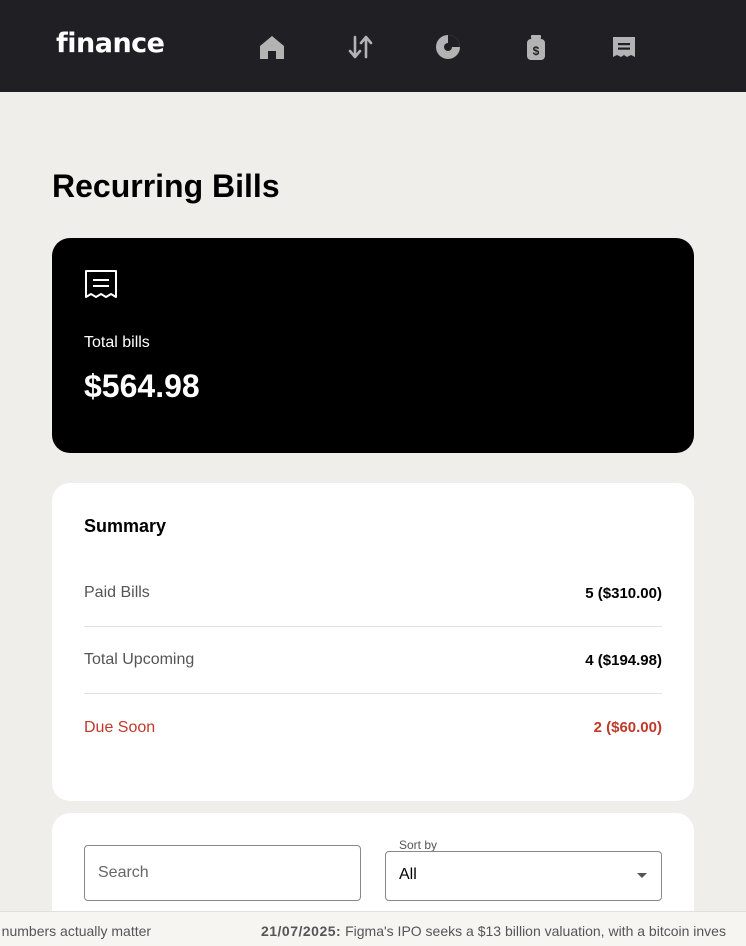  What do you see at coordinates (142, 386) in the screenshot?
I see `total-bills-value: $564.98` at bounding box center [142, 386].